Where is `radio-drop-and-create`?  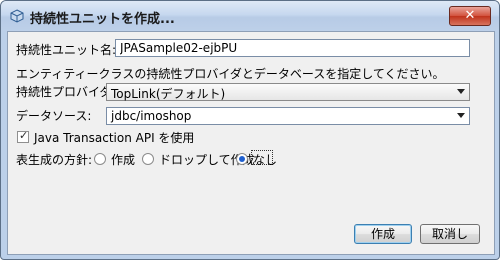 radio-drop-and-create is located at coordinates (148, 159).